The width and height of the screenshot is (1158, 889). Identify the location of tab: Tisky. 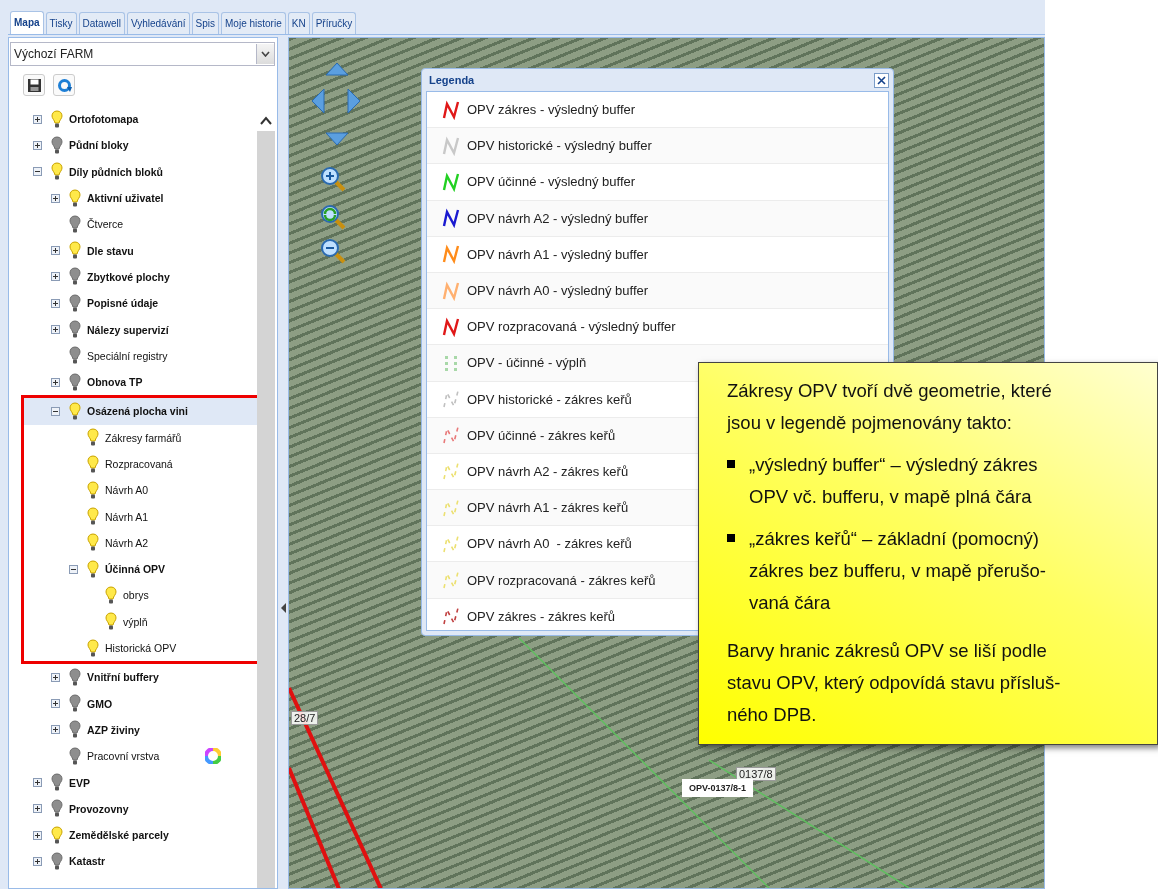
(61, 23).